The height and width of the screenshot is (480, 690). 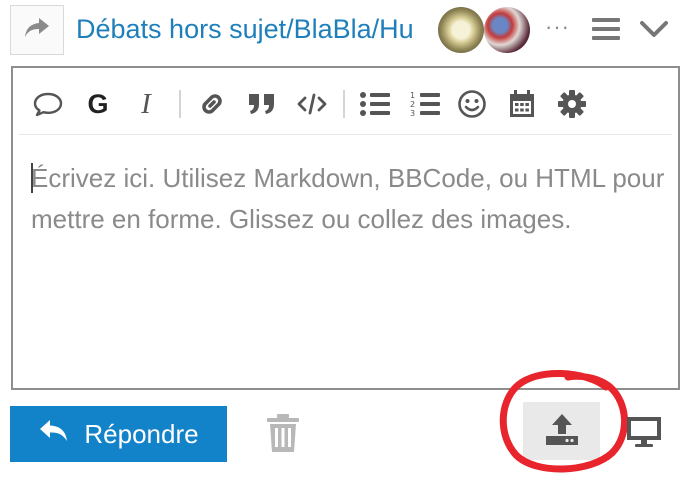 What do you see at coordinates (507, 30) in the screenshot?
I see `avatar-group-photo` at bounding box center [507, 30].